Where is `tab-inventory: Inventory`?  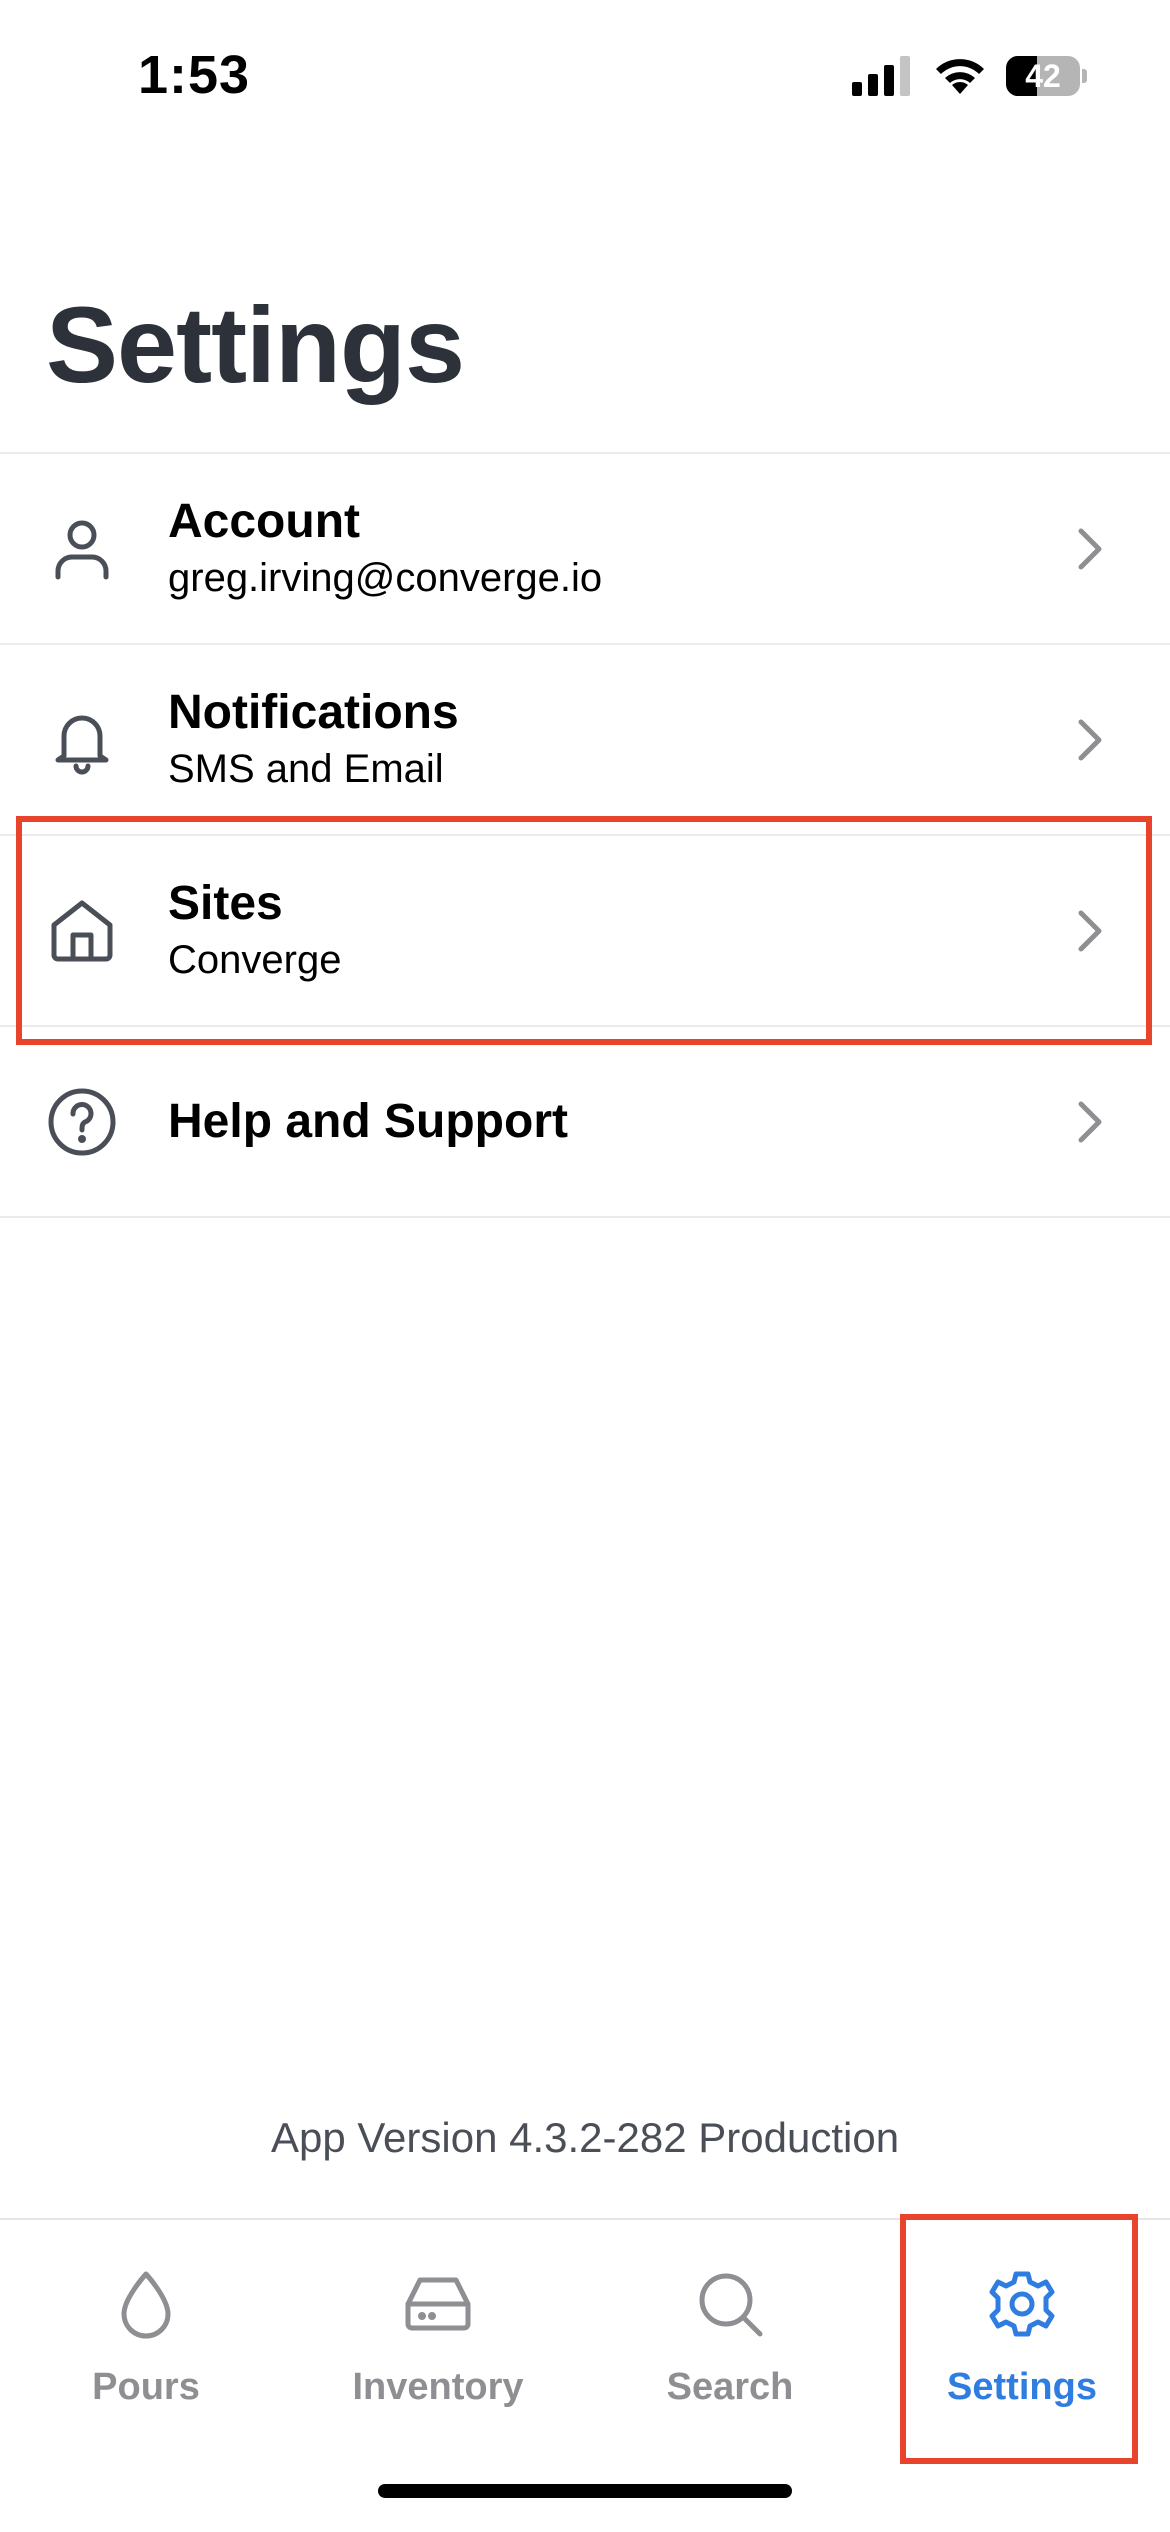
tab-inventory: Inventory is located at coordinates (438, 2338).